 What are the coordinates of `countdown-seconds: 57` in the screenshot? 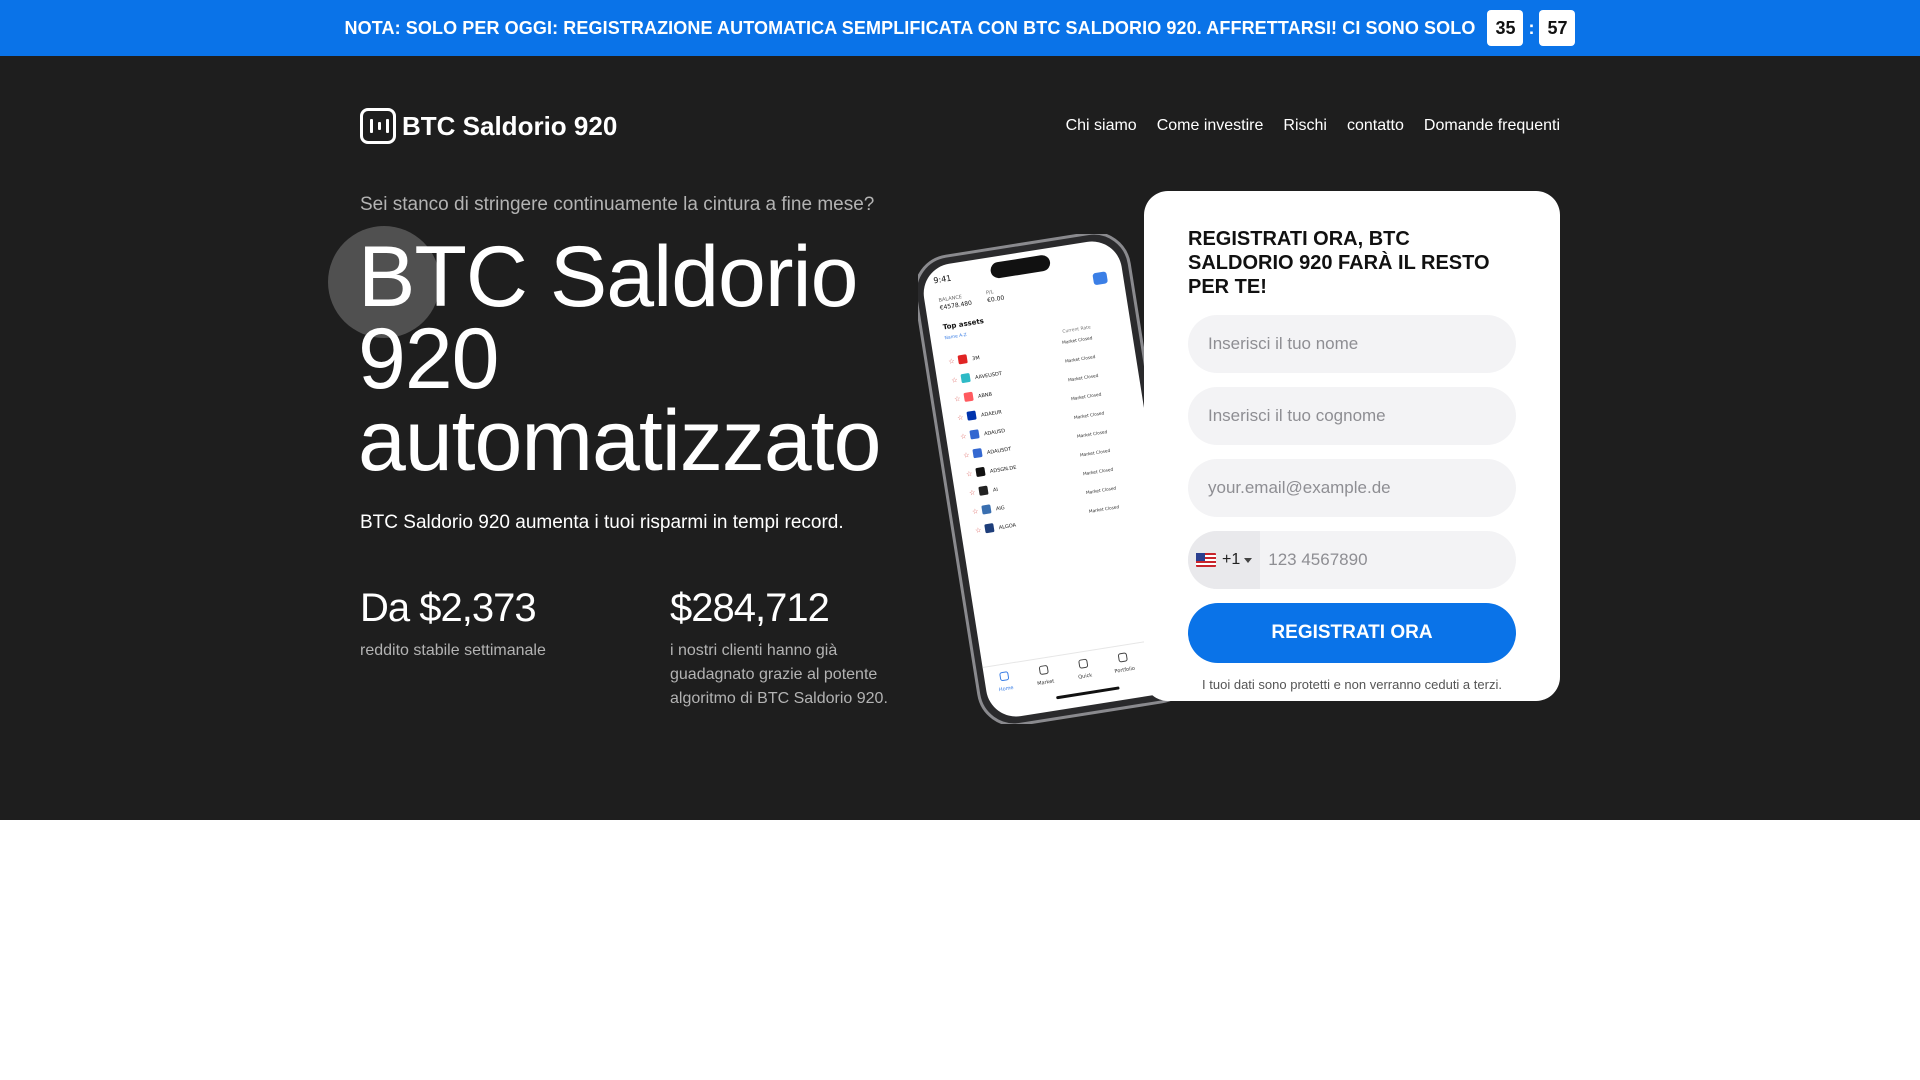 It's located at (1557, 28).